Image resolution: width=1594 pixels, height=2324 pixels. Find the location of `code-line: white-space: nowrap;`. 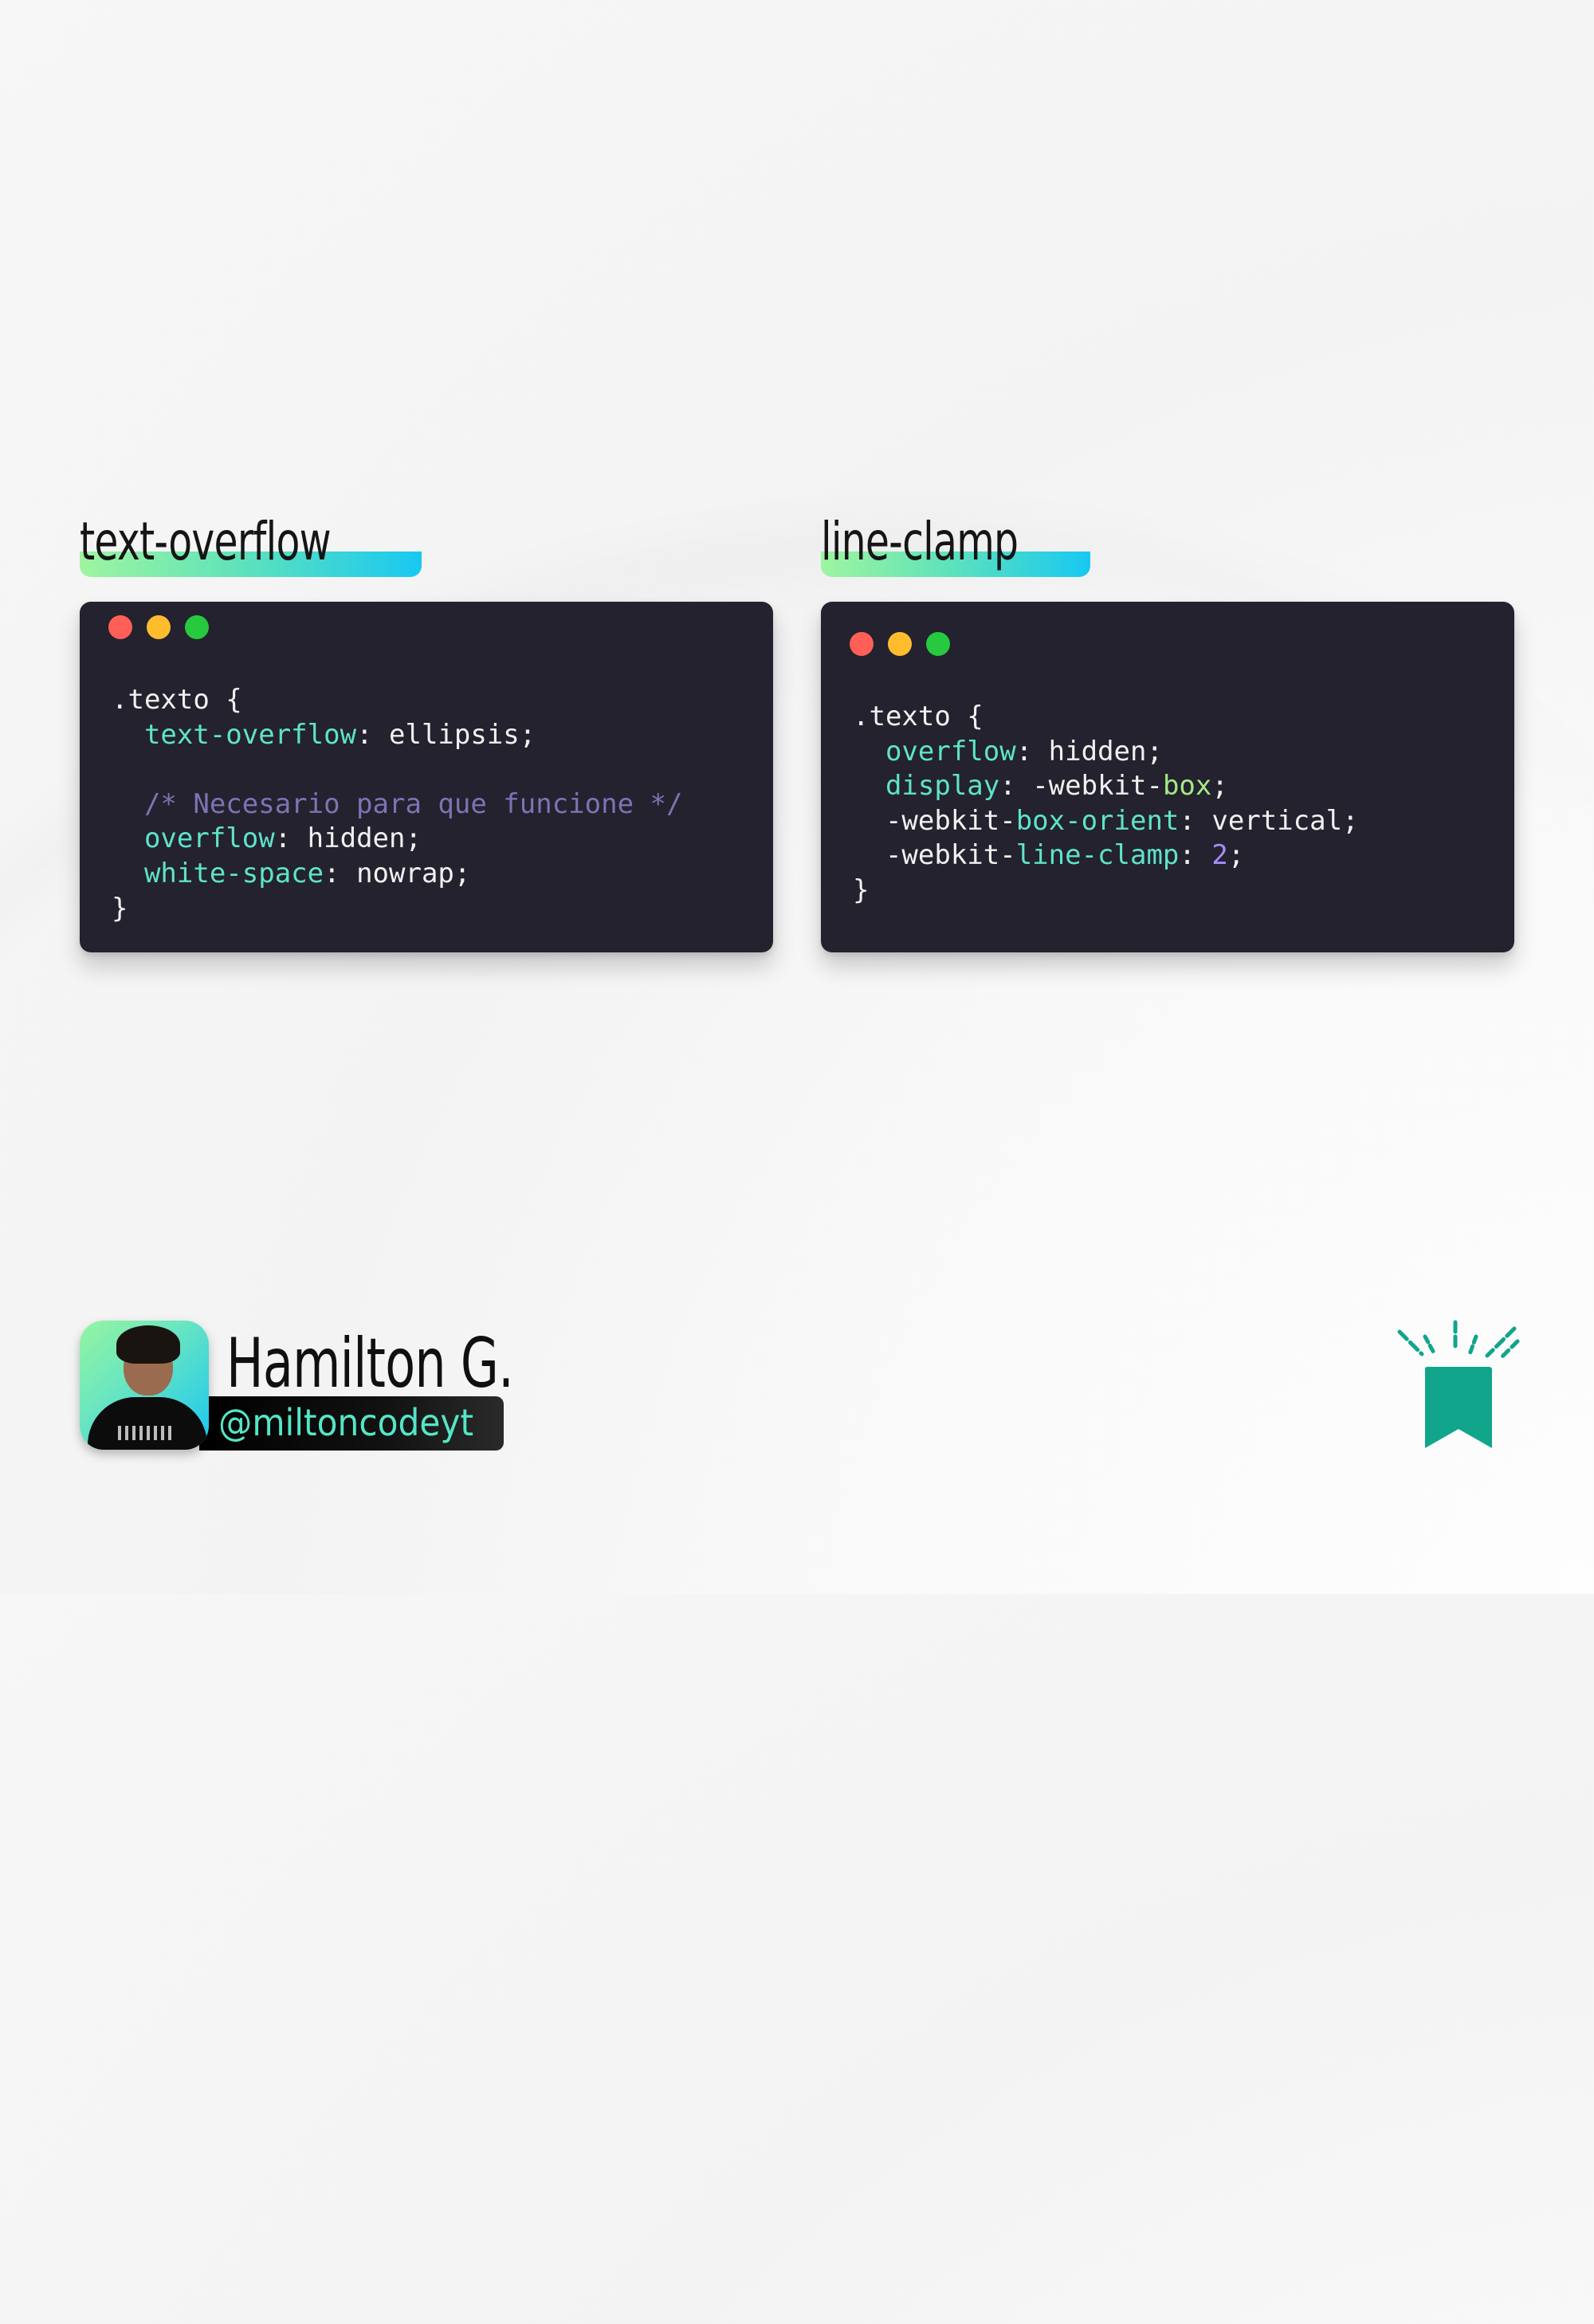

code-line: white-space: nowrap; is located at coordinates (397, 874).